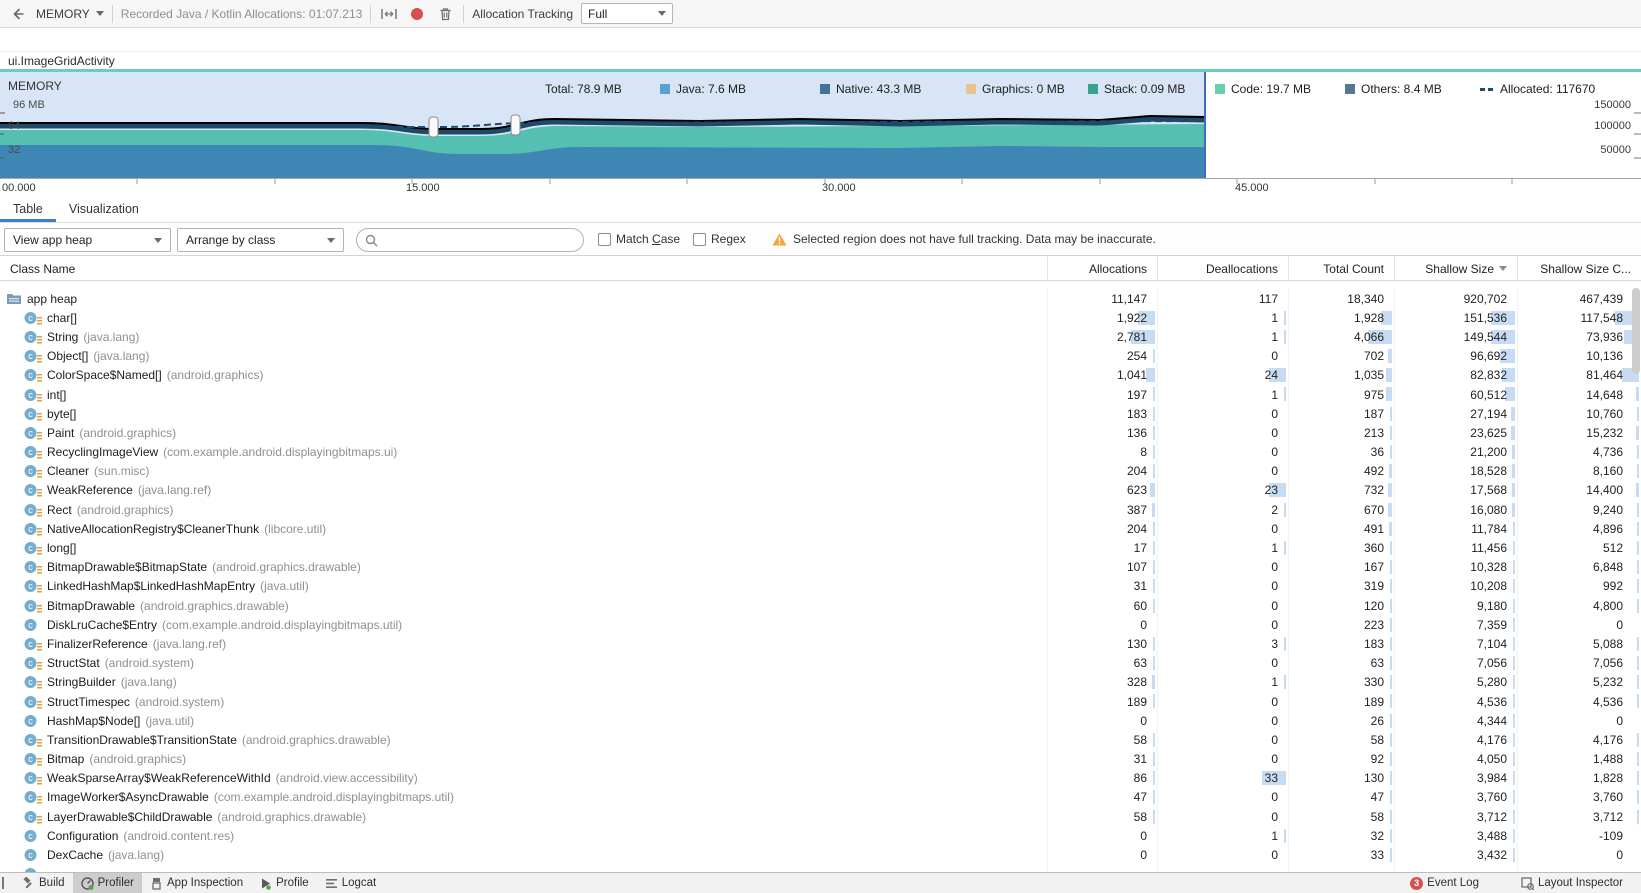  Describe the element at coordinates (719, 239) in the screenshot. I see `regex-checkbox: Regex` at that location.